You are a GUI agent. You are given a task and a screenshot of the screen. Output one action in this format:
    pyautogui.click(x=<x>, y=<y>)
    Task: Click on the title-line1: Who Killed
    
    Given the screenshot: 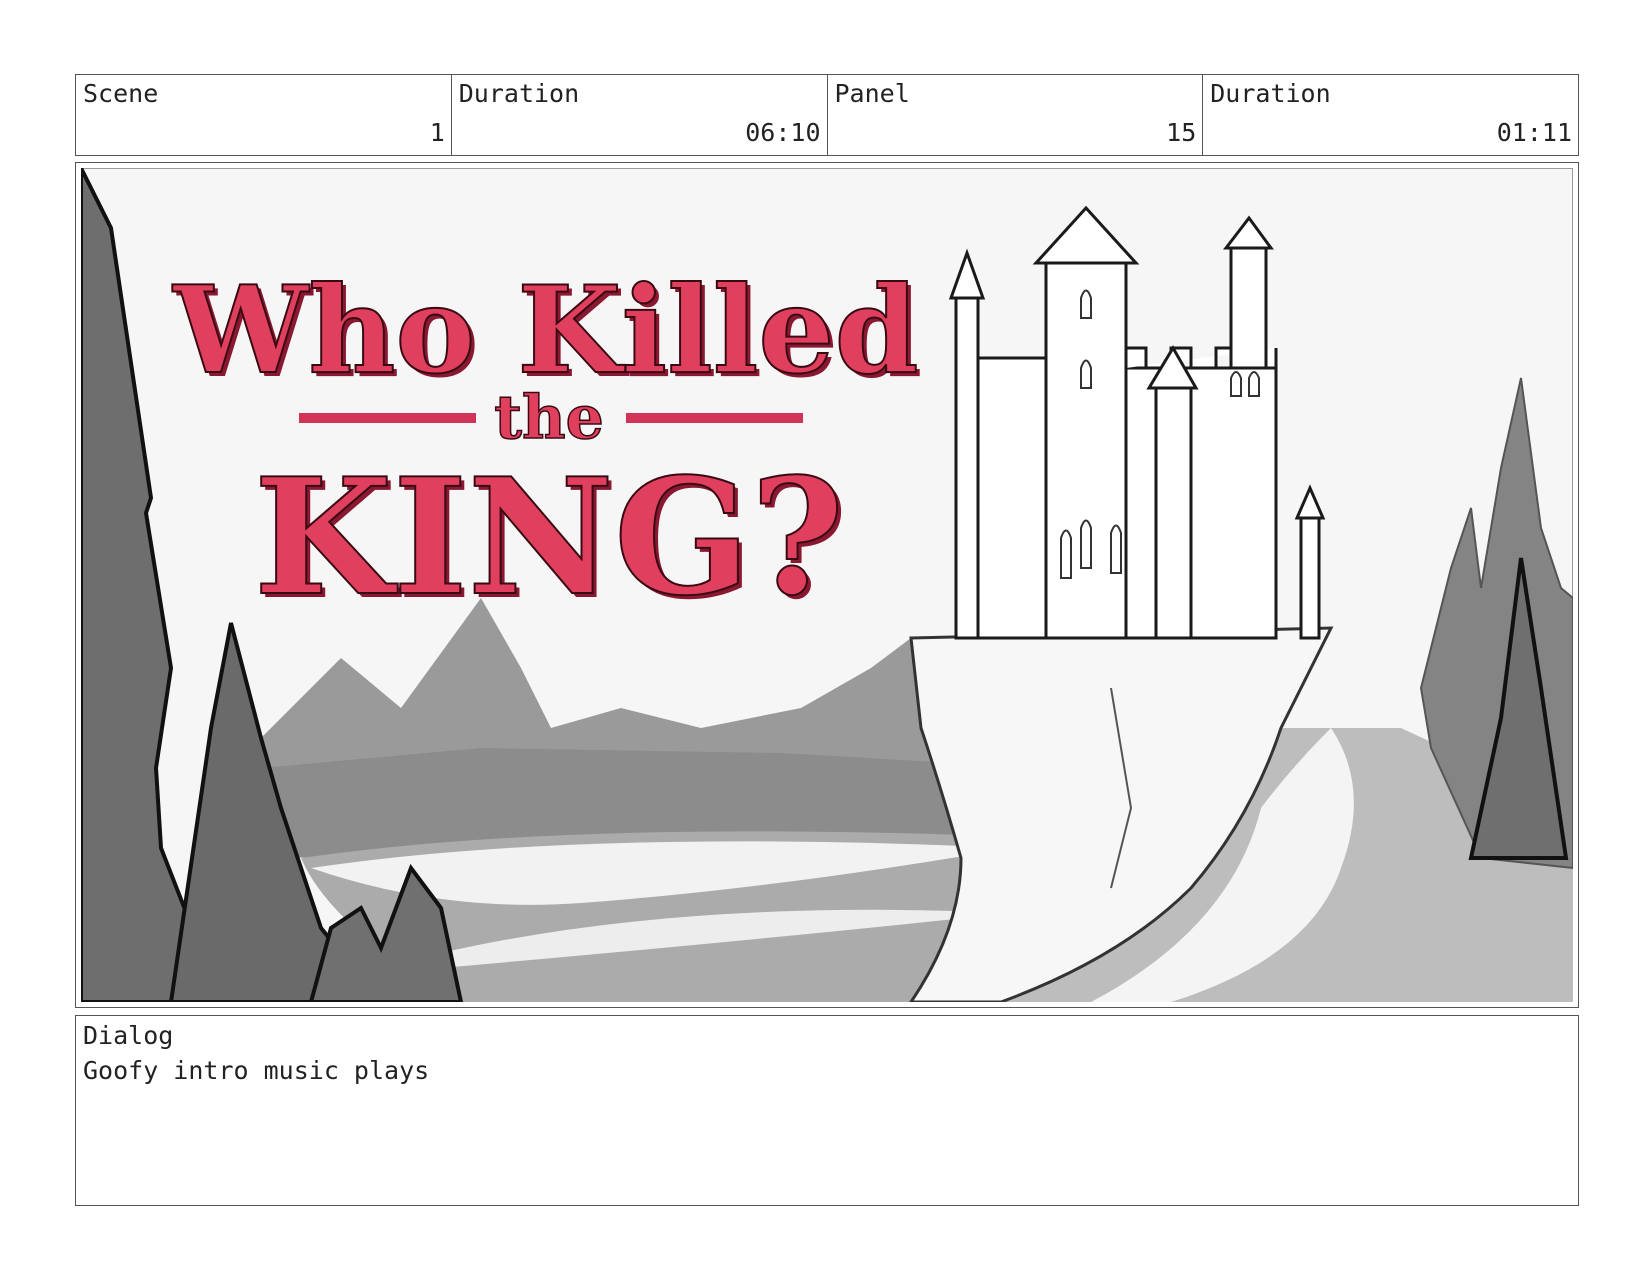 What is the action you would take?
    pyautogui.click(x=544, y=330)
    